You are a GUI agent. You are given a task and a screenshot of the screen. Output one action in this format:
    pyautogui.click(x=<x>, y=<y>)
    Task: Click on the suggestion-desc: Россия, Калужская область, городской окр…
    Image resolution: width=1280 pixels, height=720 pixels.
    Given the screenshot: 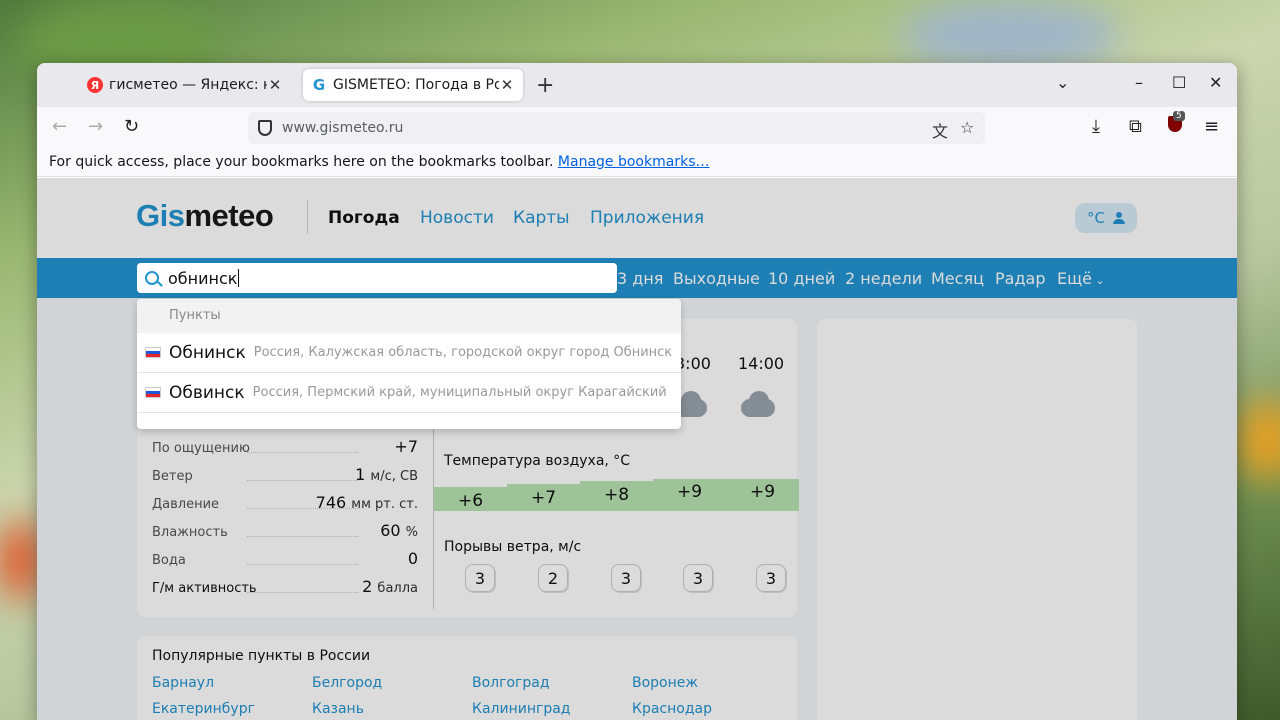 What is the action you would take?
    pyautogui.click(x=463, y=352)
    